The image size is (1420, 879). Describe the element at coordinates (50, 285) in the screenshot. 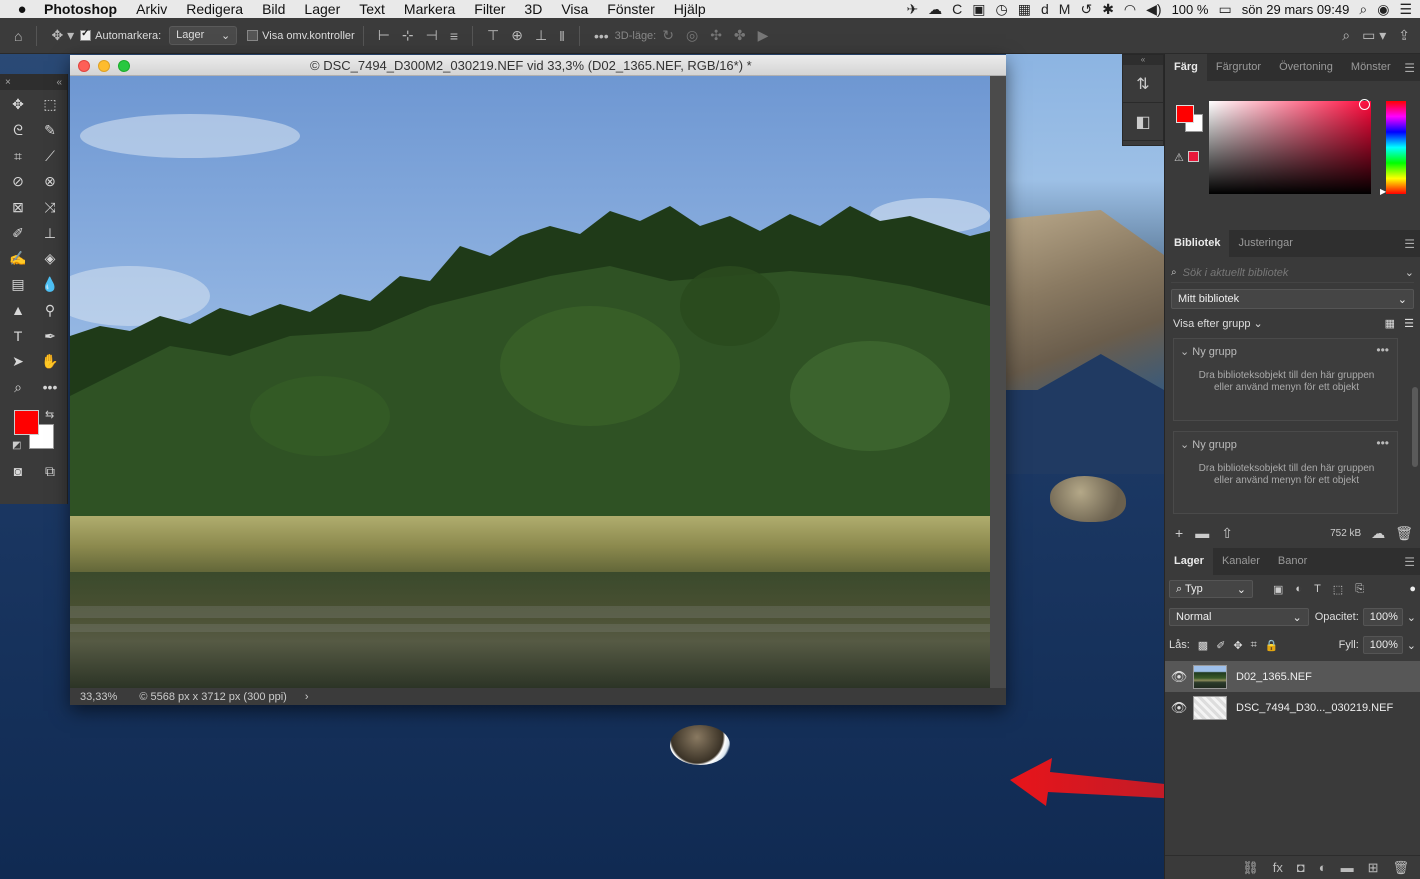

I see `blur-tool-icon: 💧` at that location.